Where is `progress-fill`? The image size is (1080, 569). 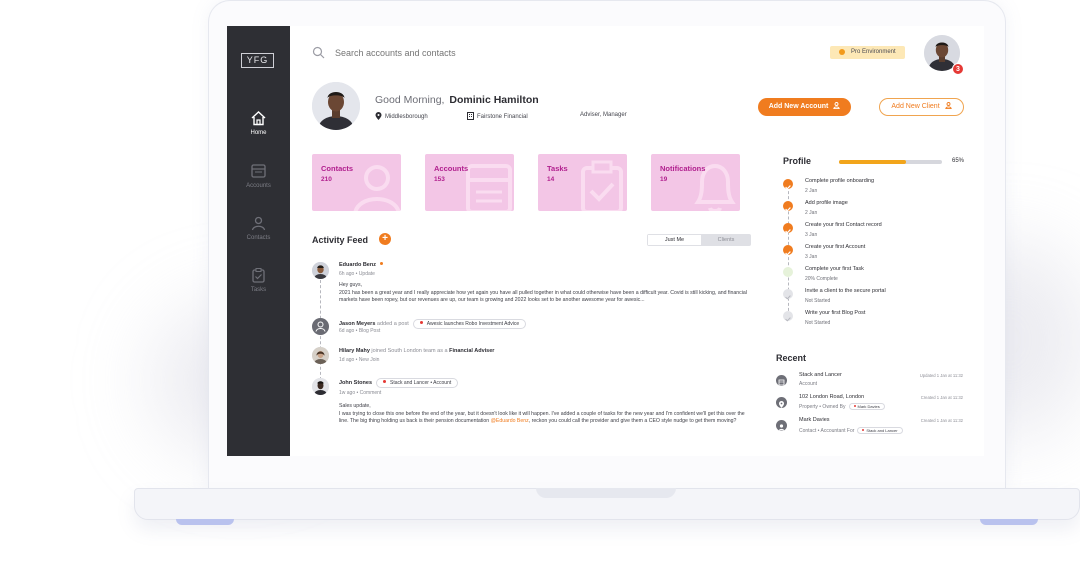
progress-fill is located at coordinates (872, 162).